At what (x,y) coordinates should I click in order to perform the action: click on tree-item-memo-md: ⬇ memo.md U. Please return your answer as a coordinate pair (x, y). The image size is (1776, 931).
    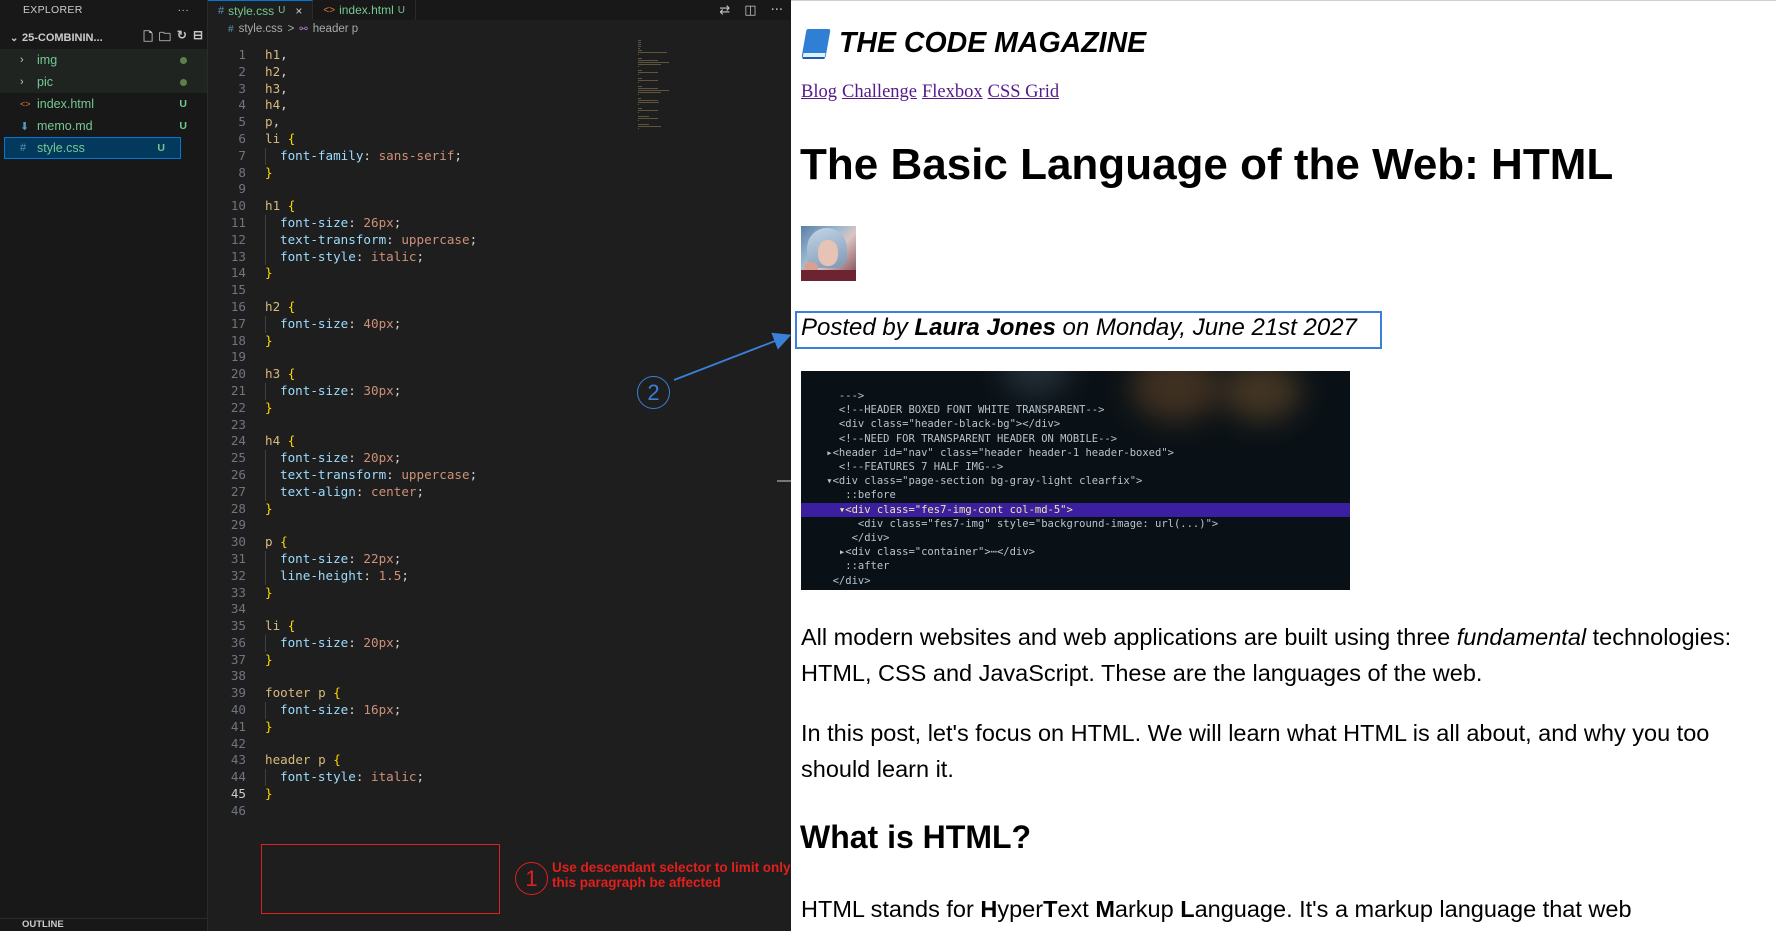
    Looking at the image, I should click on (103, 126).